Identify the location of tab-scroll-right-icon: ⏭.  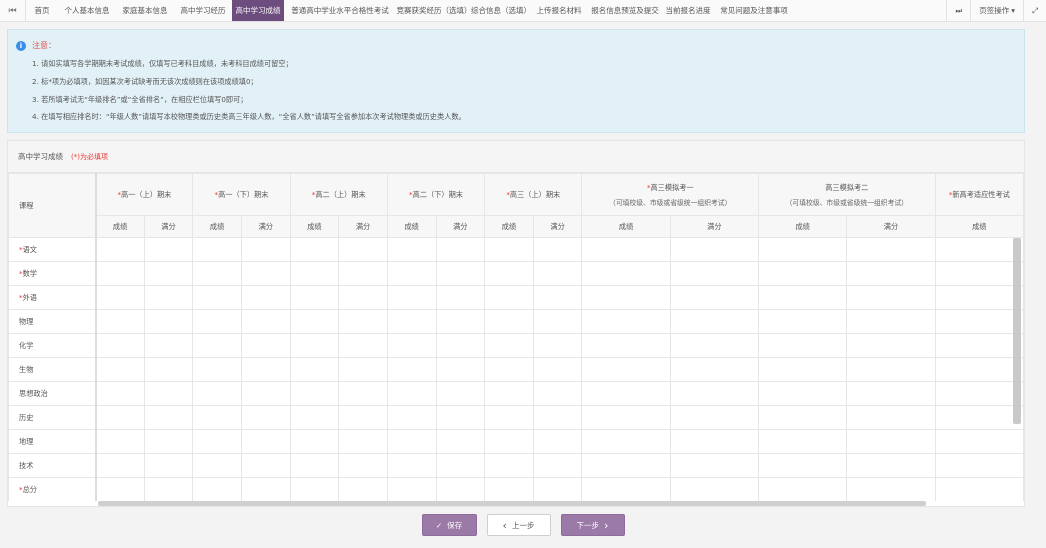
(958, 10).